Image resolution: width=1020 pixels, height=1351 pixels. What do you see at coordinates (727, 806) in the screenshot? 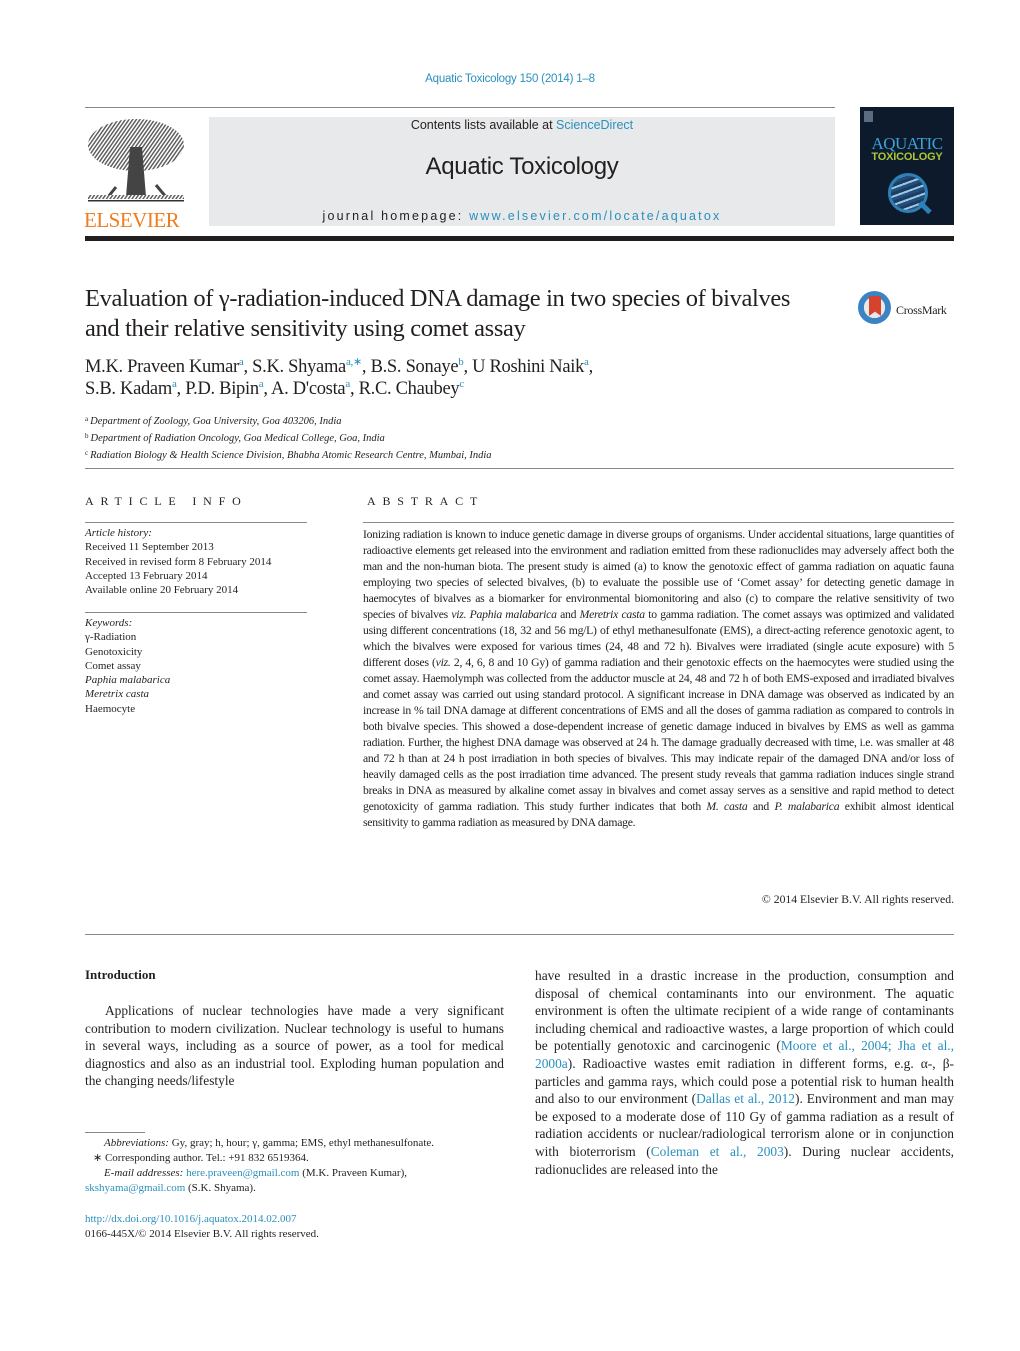
I see `species-name: M. casta` at bounding box center [727, 806].